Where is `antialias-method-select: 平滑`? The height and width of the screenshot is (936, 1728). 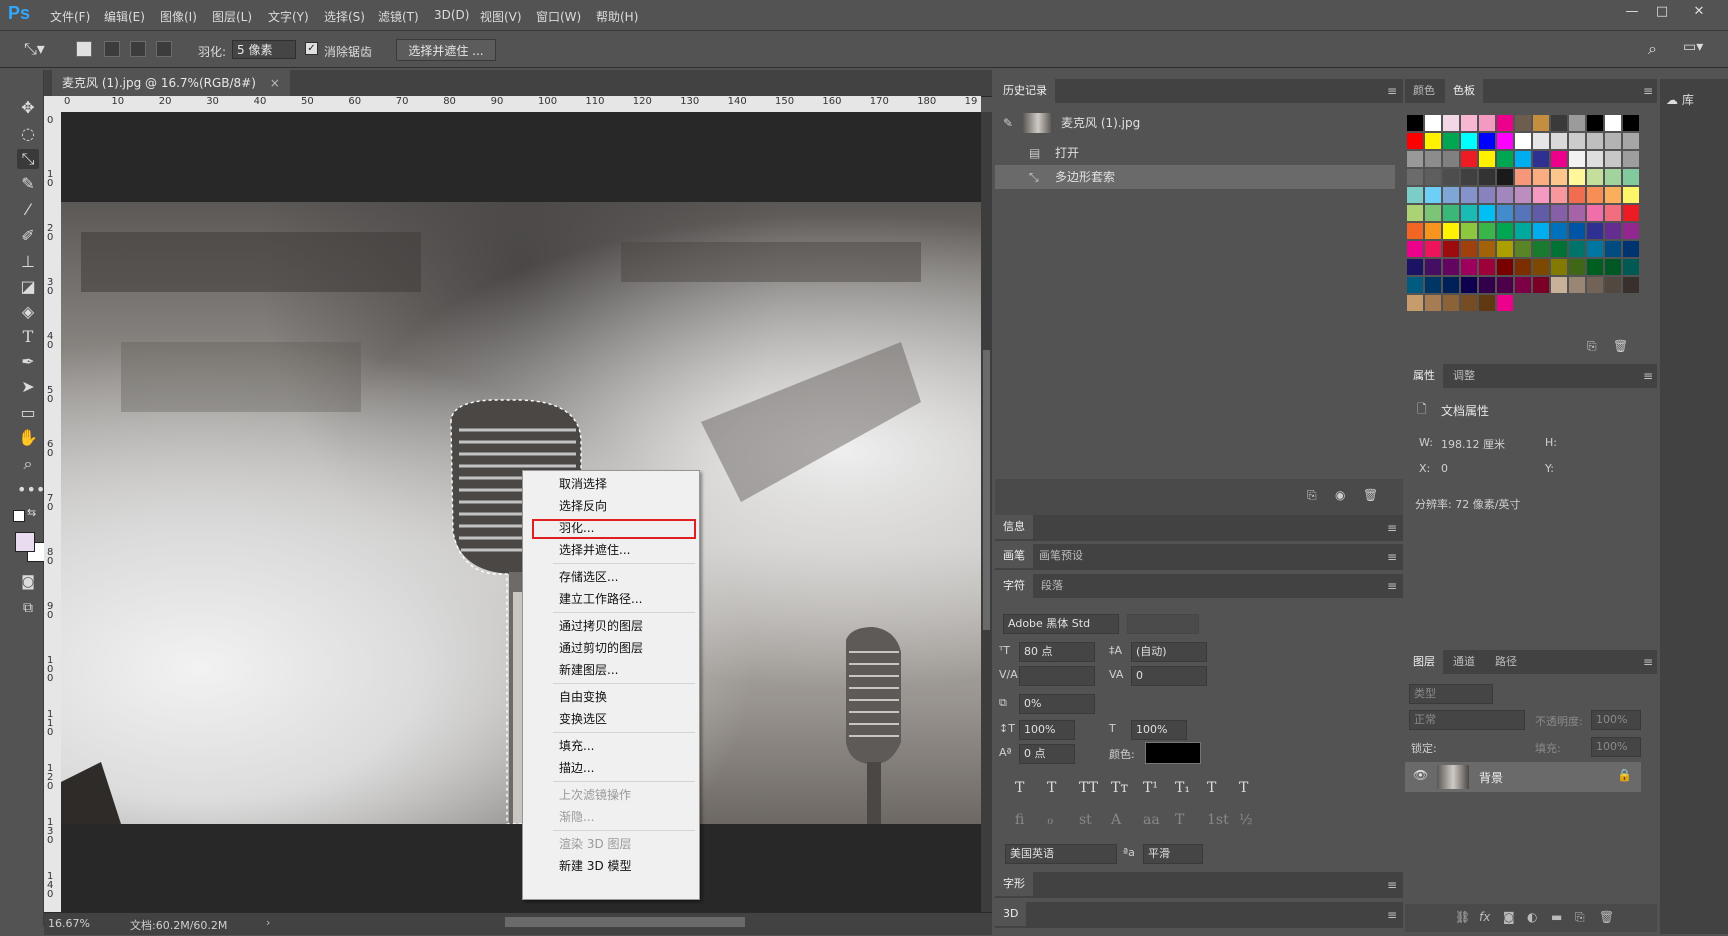 antialias-method-select: 平滑 is located at coordinates (1173, 854).